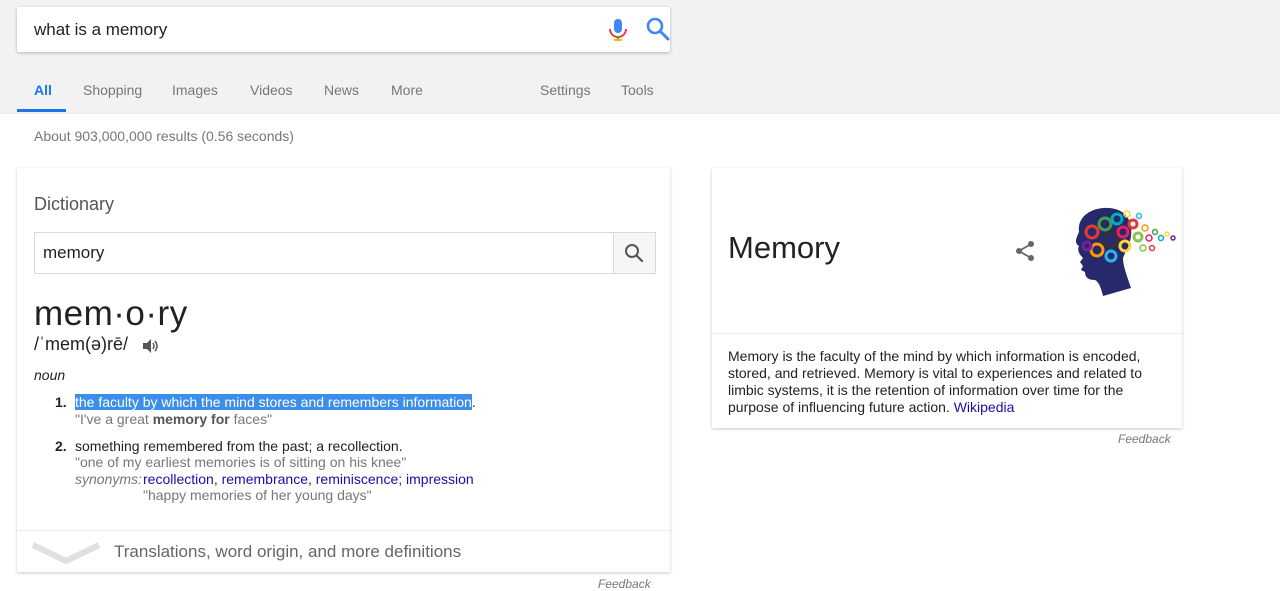 Image resolution: width=1280 pixels, height=591 pixels. What do you see at coordinates (191, 419) in the screenshot?
I see `example-bold: memory for` at bounding box center [191, 419].